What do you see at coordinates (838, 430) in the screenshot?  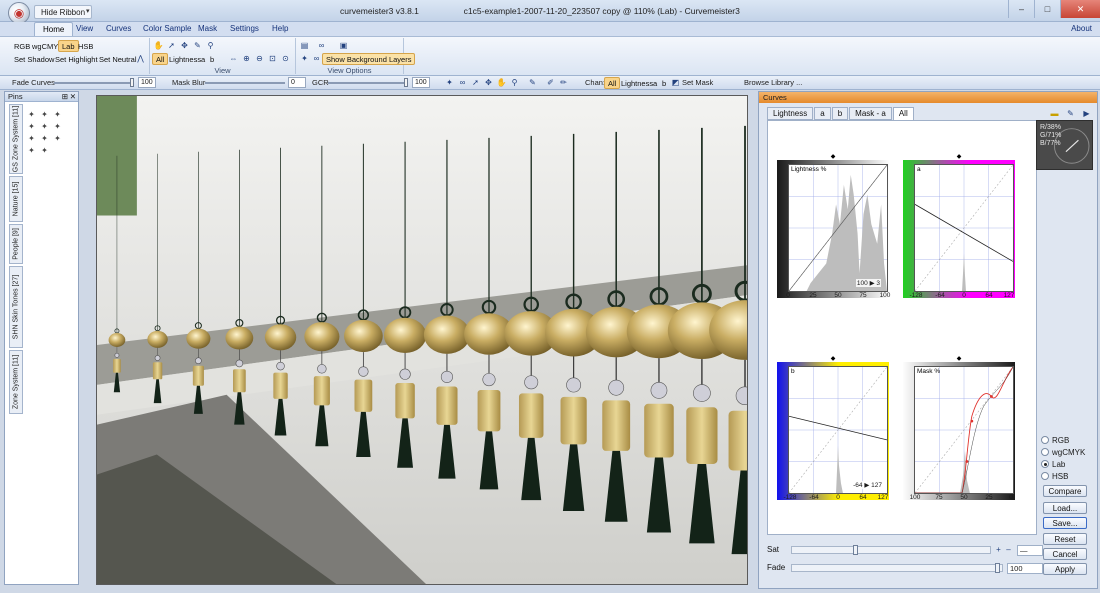 I see `b-plot: b -64 ▶ 127` at bounding box center [838, 430].